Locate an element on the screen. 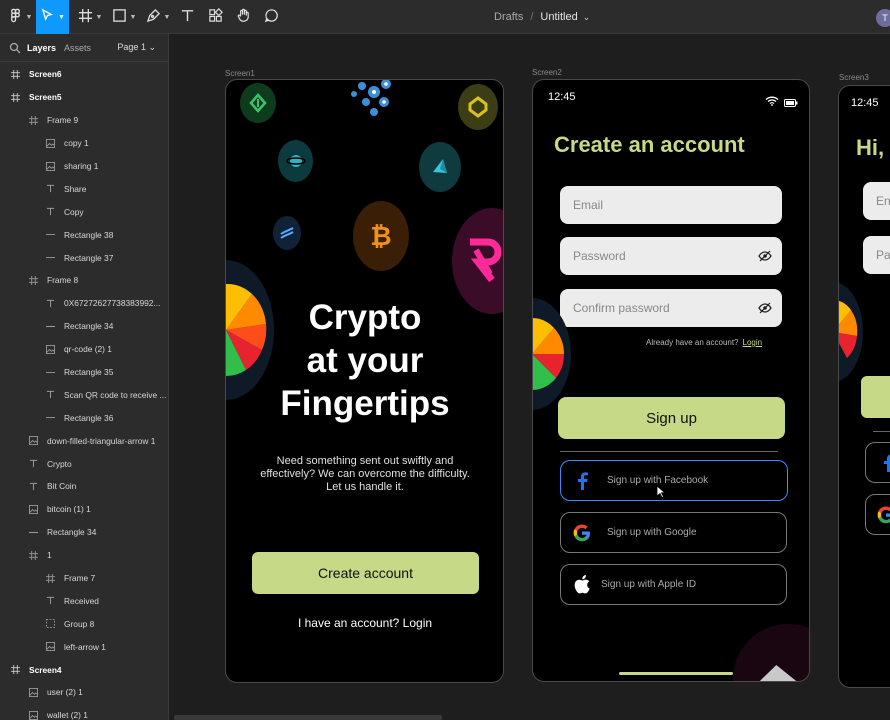  email-field: En is located at coordinates (876, 201).